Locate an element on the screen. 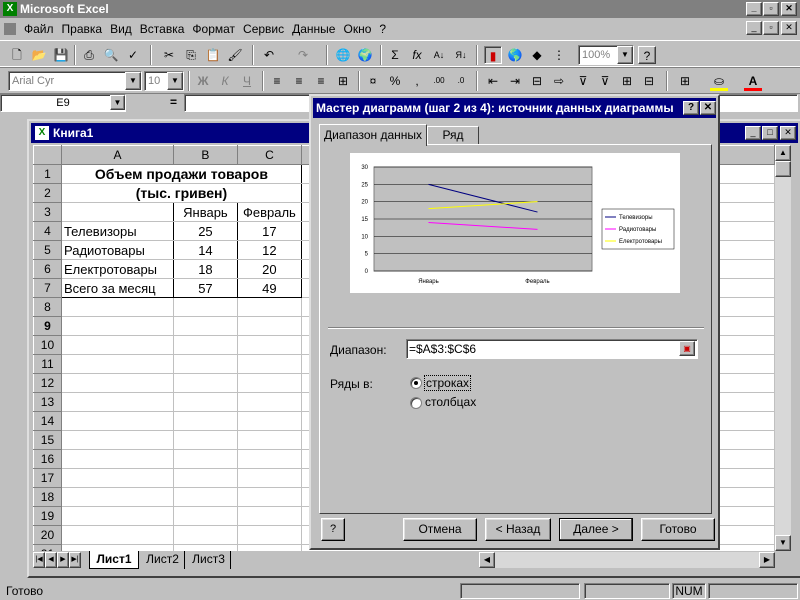 This screenshot has width=800, height=600. row-header: 8 is located at coordinates (47, 307).